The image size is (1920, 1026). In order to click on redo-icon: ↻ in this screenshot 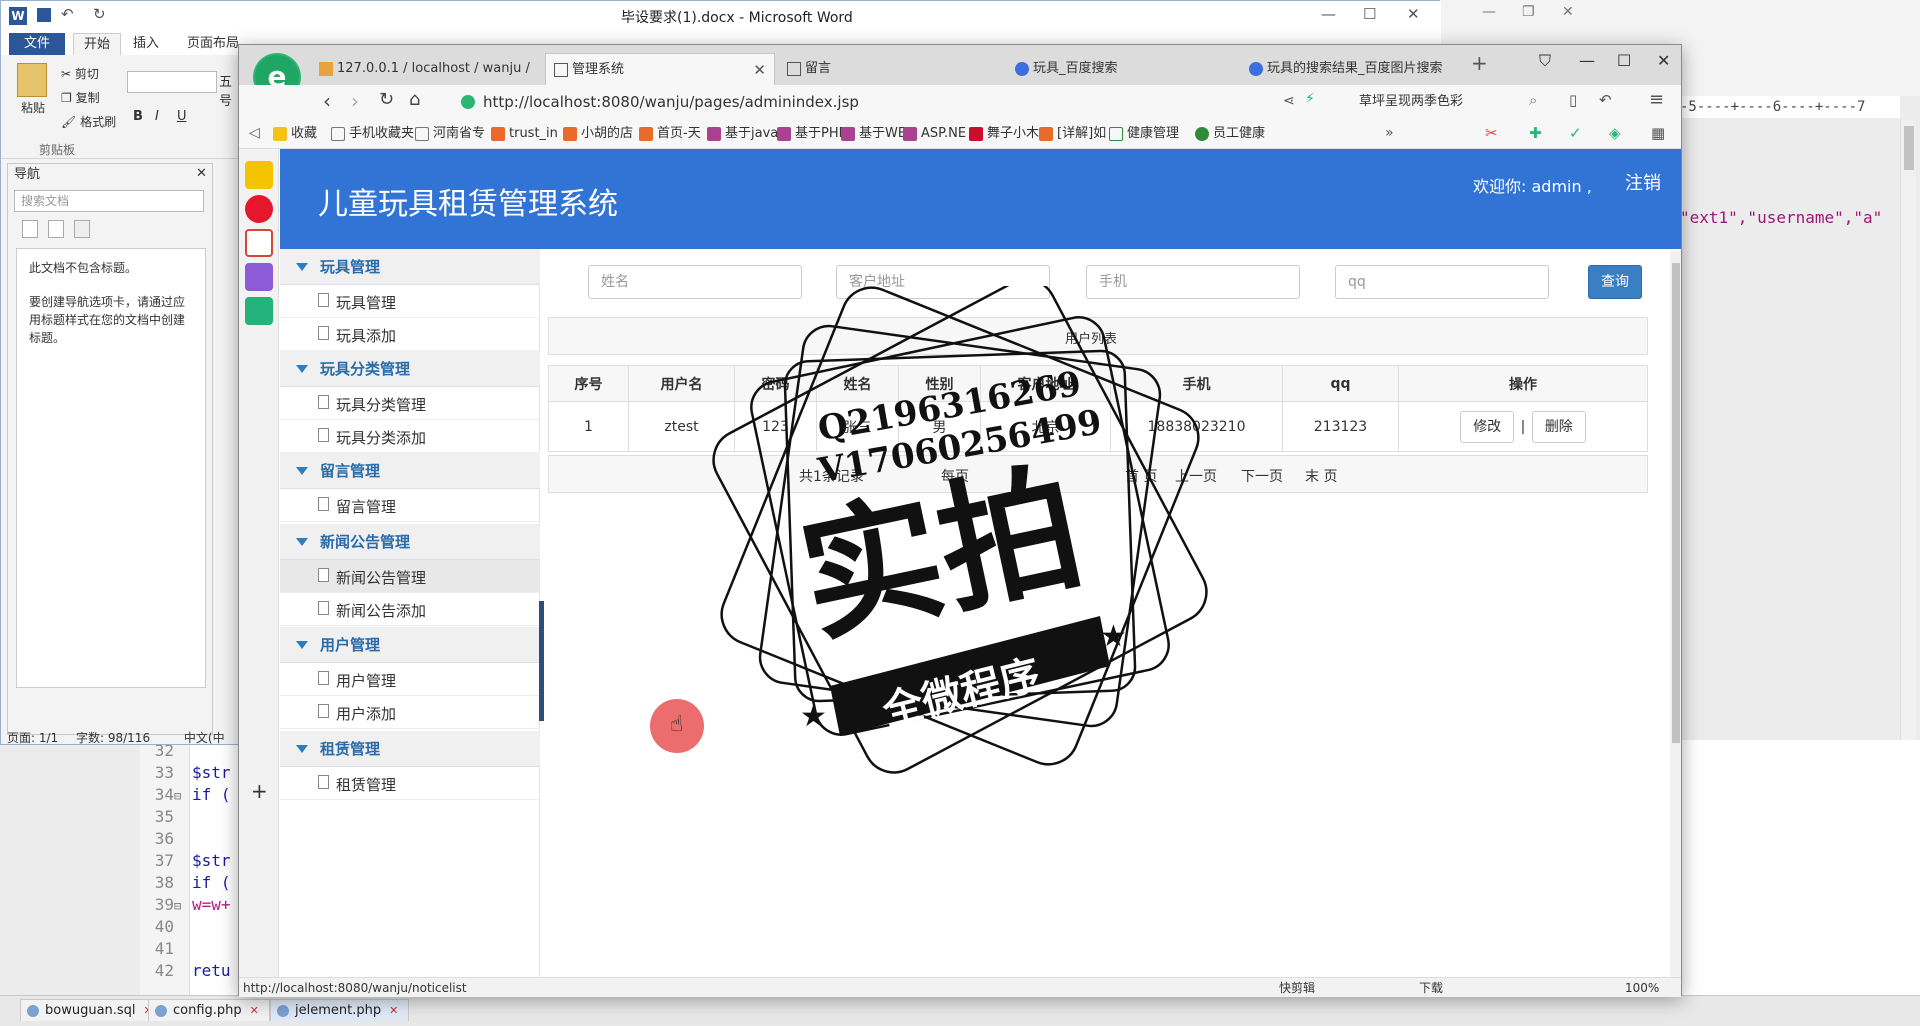, I will do `click(99, 14)`.